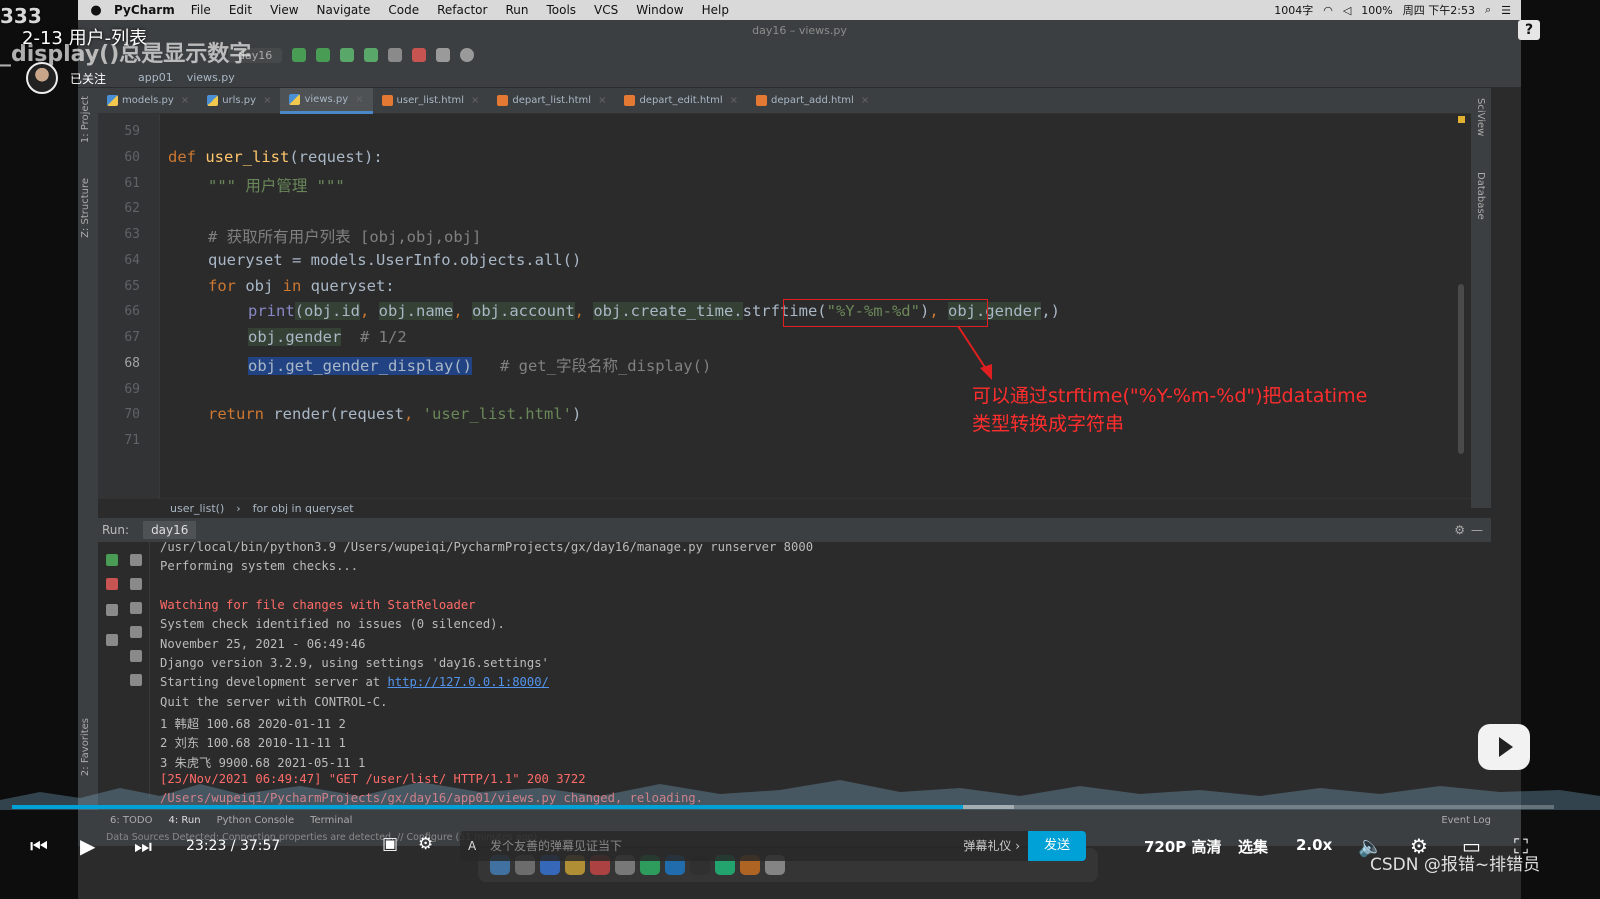 The width and height of the screenshot is (1600, 899). I want to click on code-text: (request):, so click(336, 157).